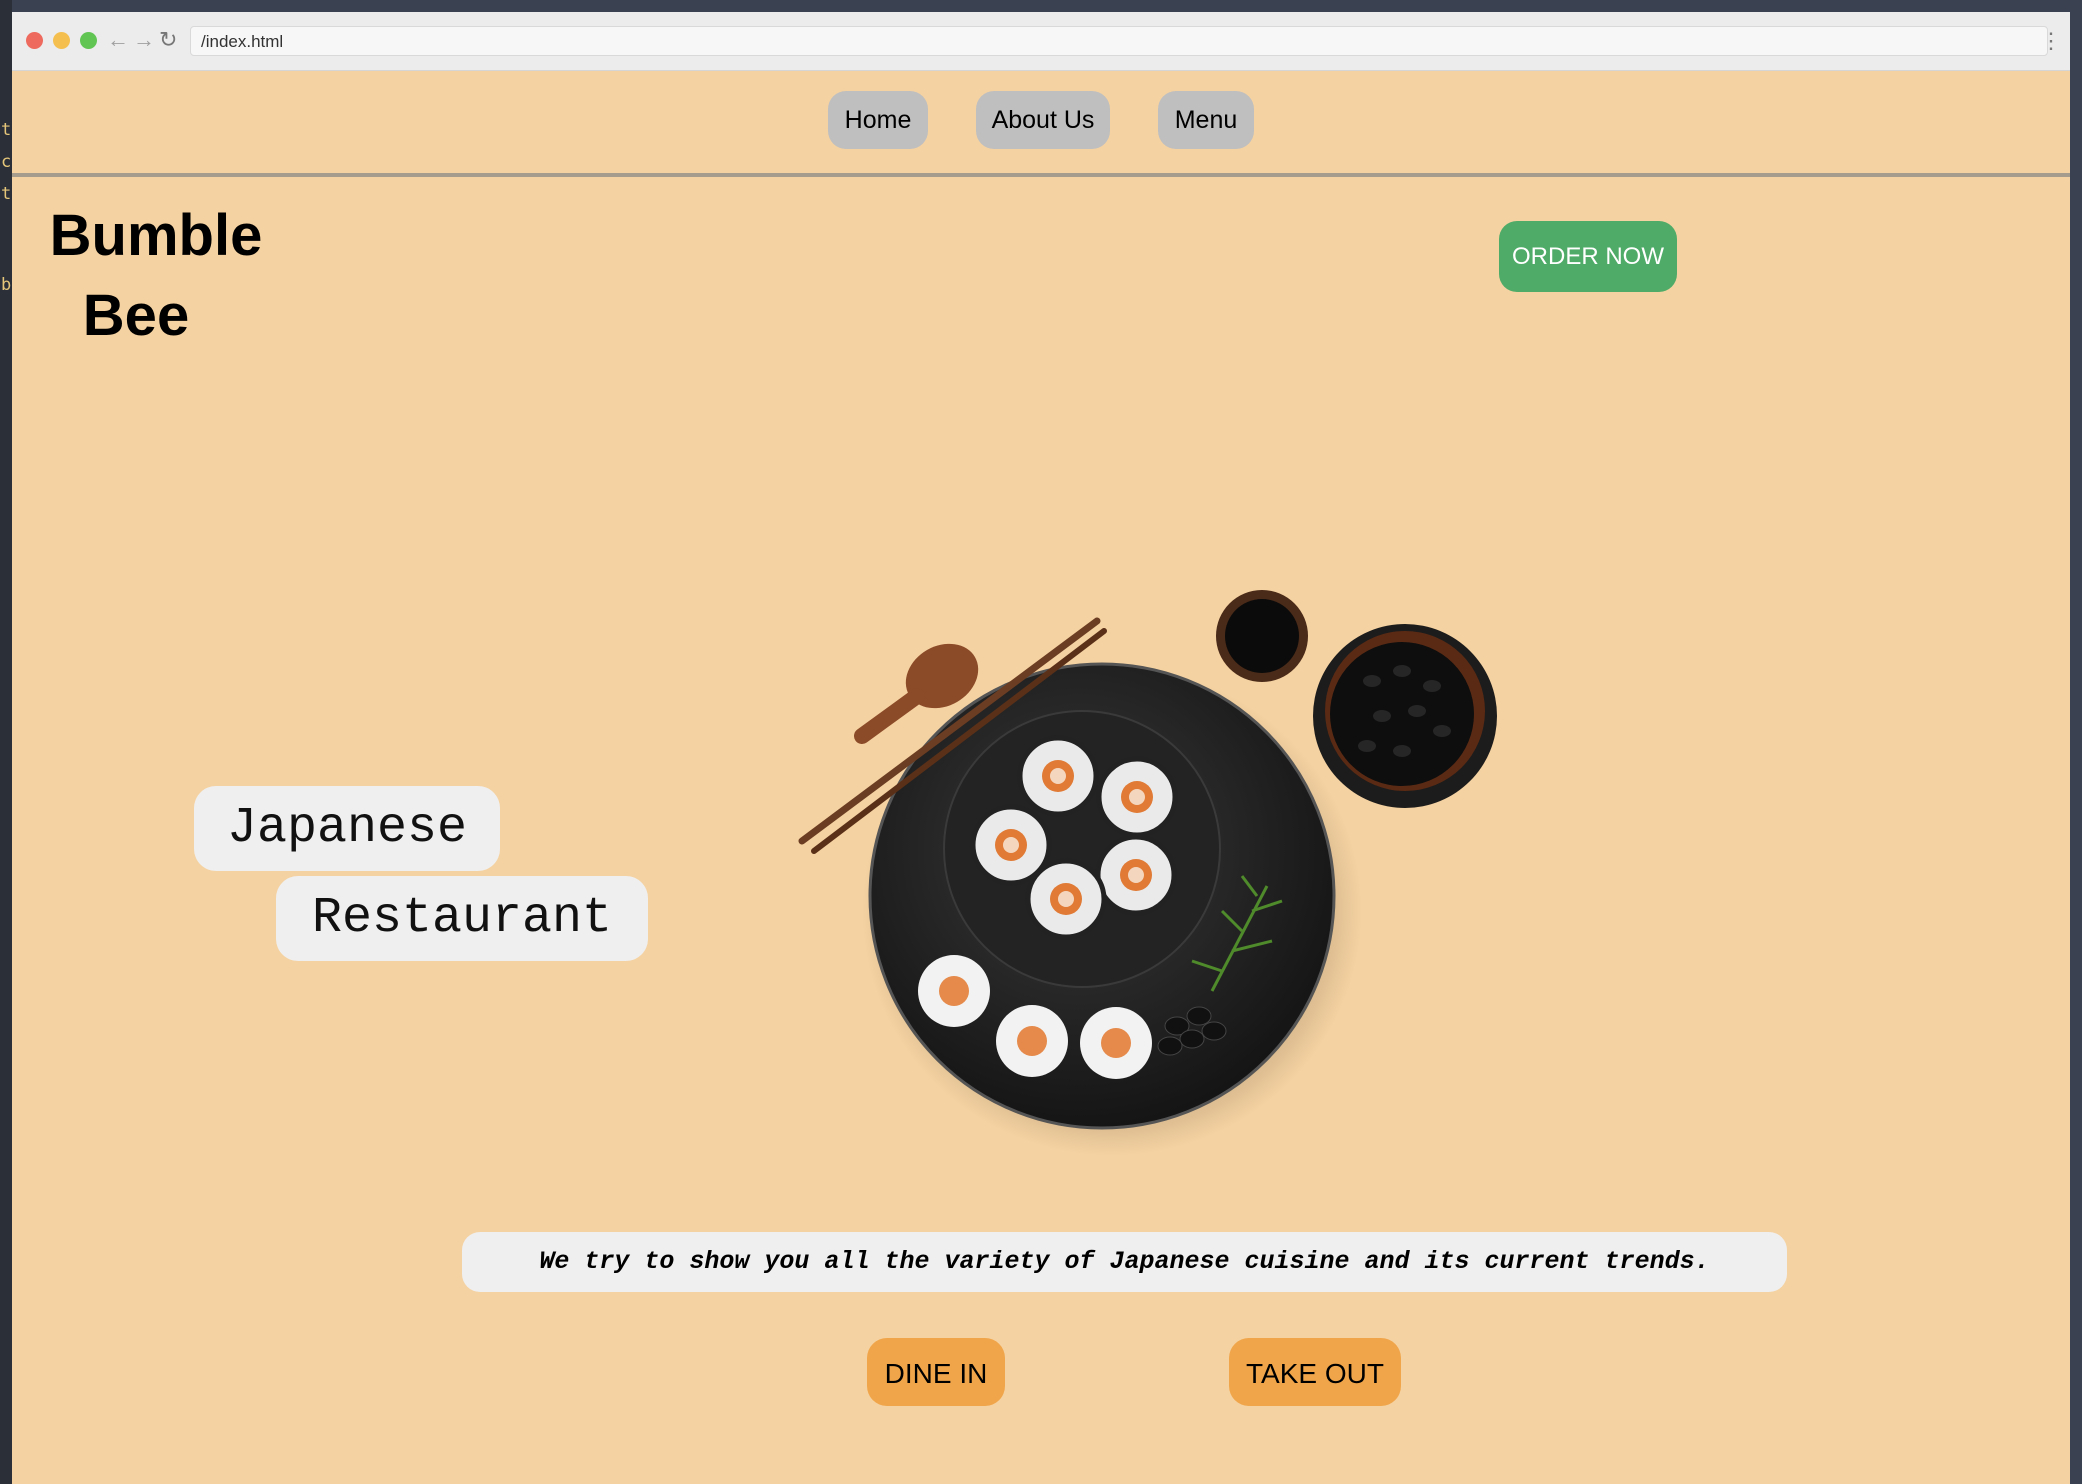 This screenshot has height=1484, width=2082. What do you see at coordinates (1043, 120) in the screenshot?
I see `nav-about-us-link: About Us` at bounding box center [1043, 120].